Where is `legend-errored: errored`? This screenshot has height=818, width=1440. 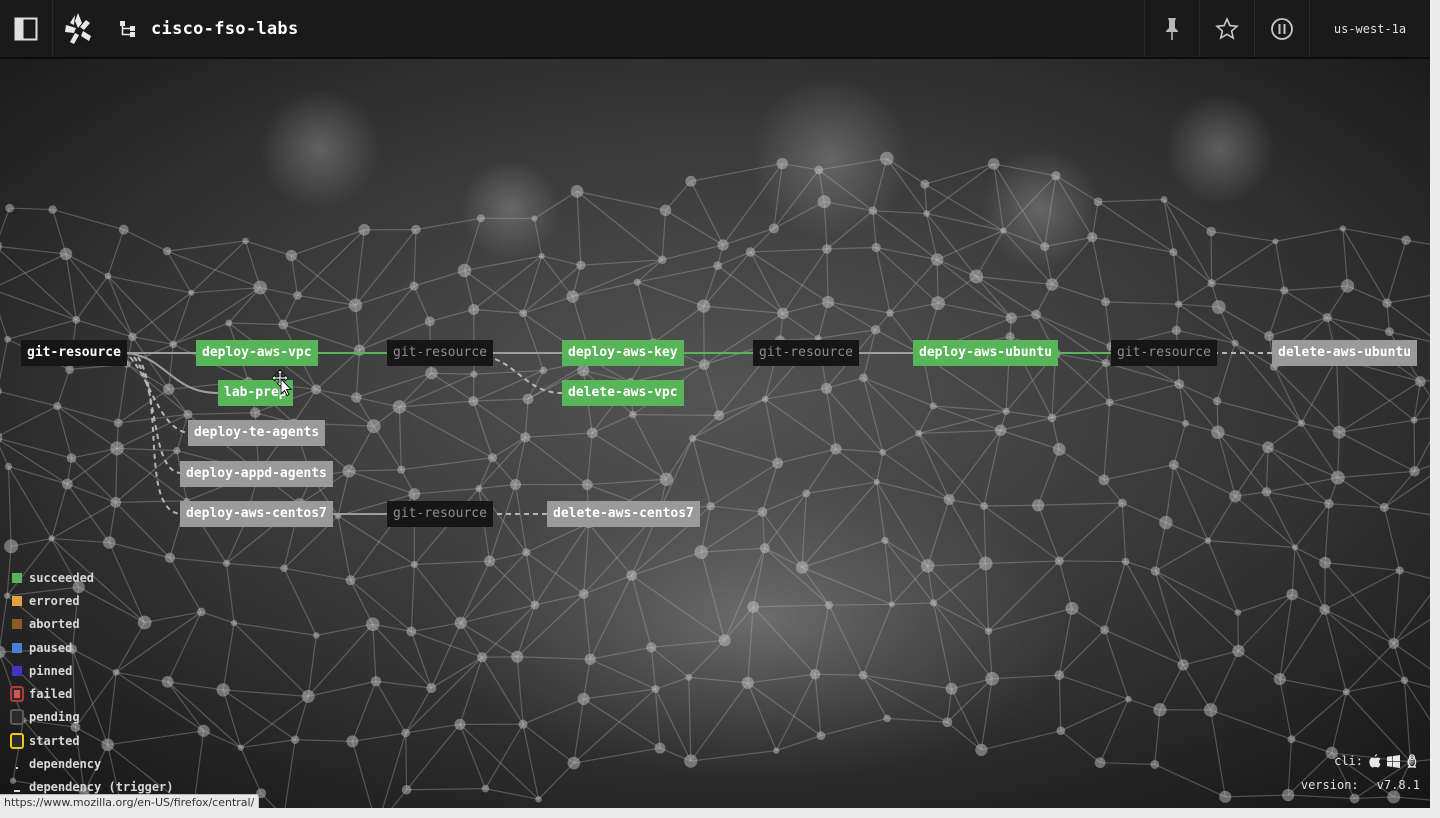 legend-errored: errored is located at coordinates (93, 600).